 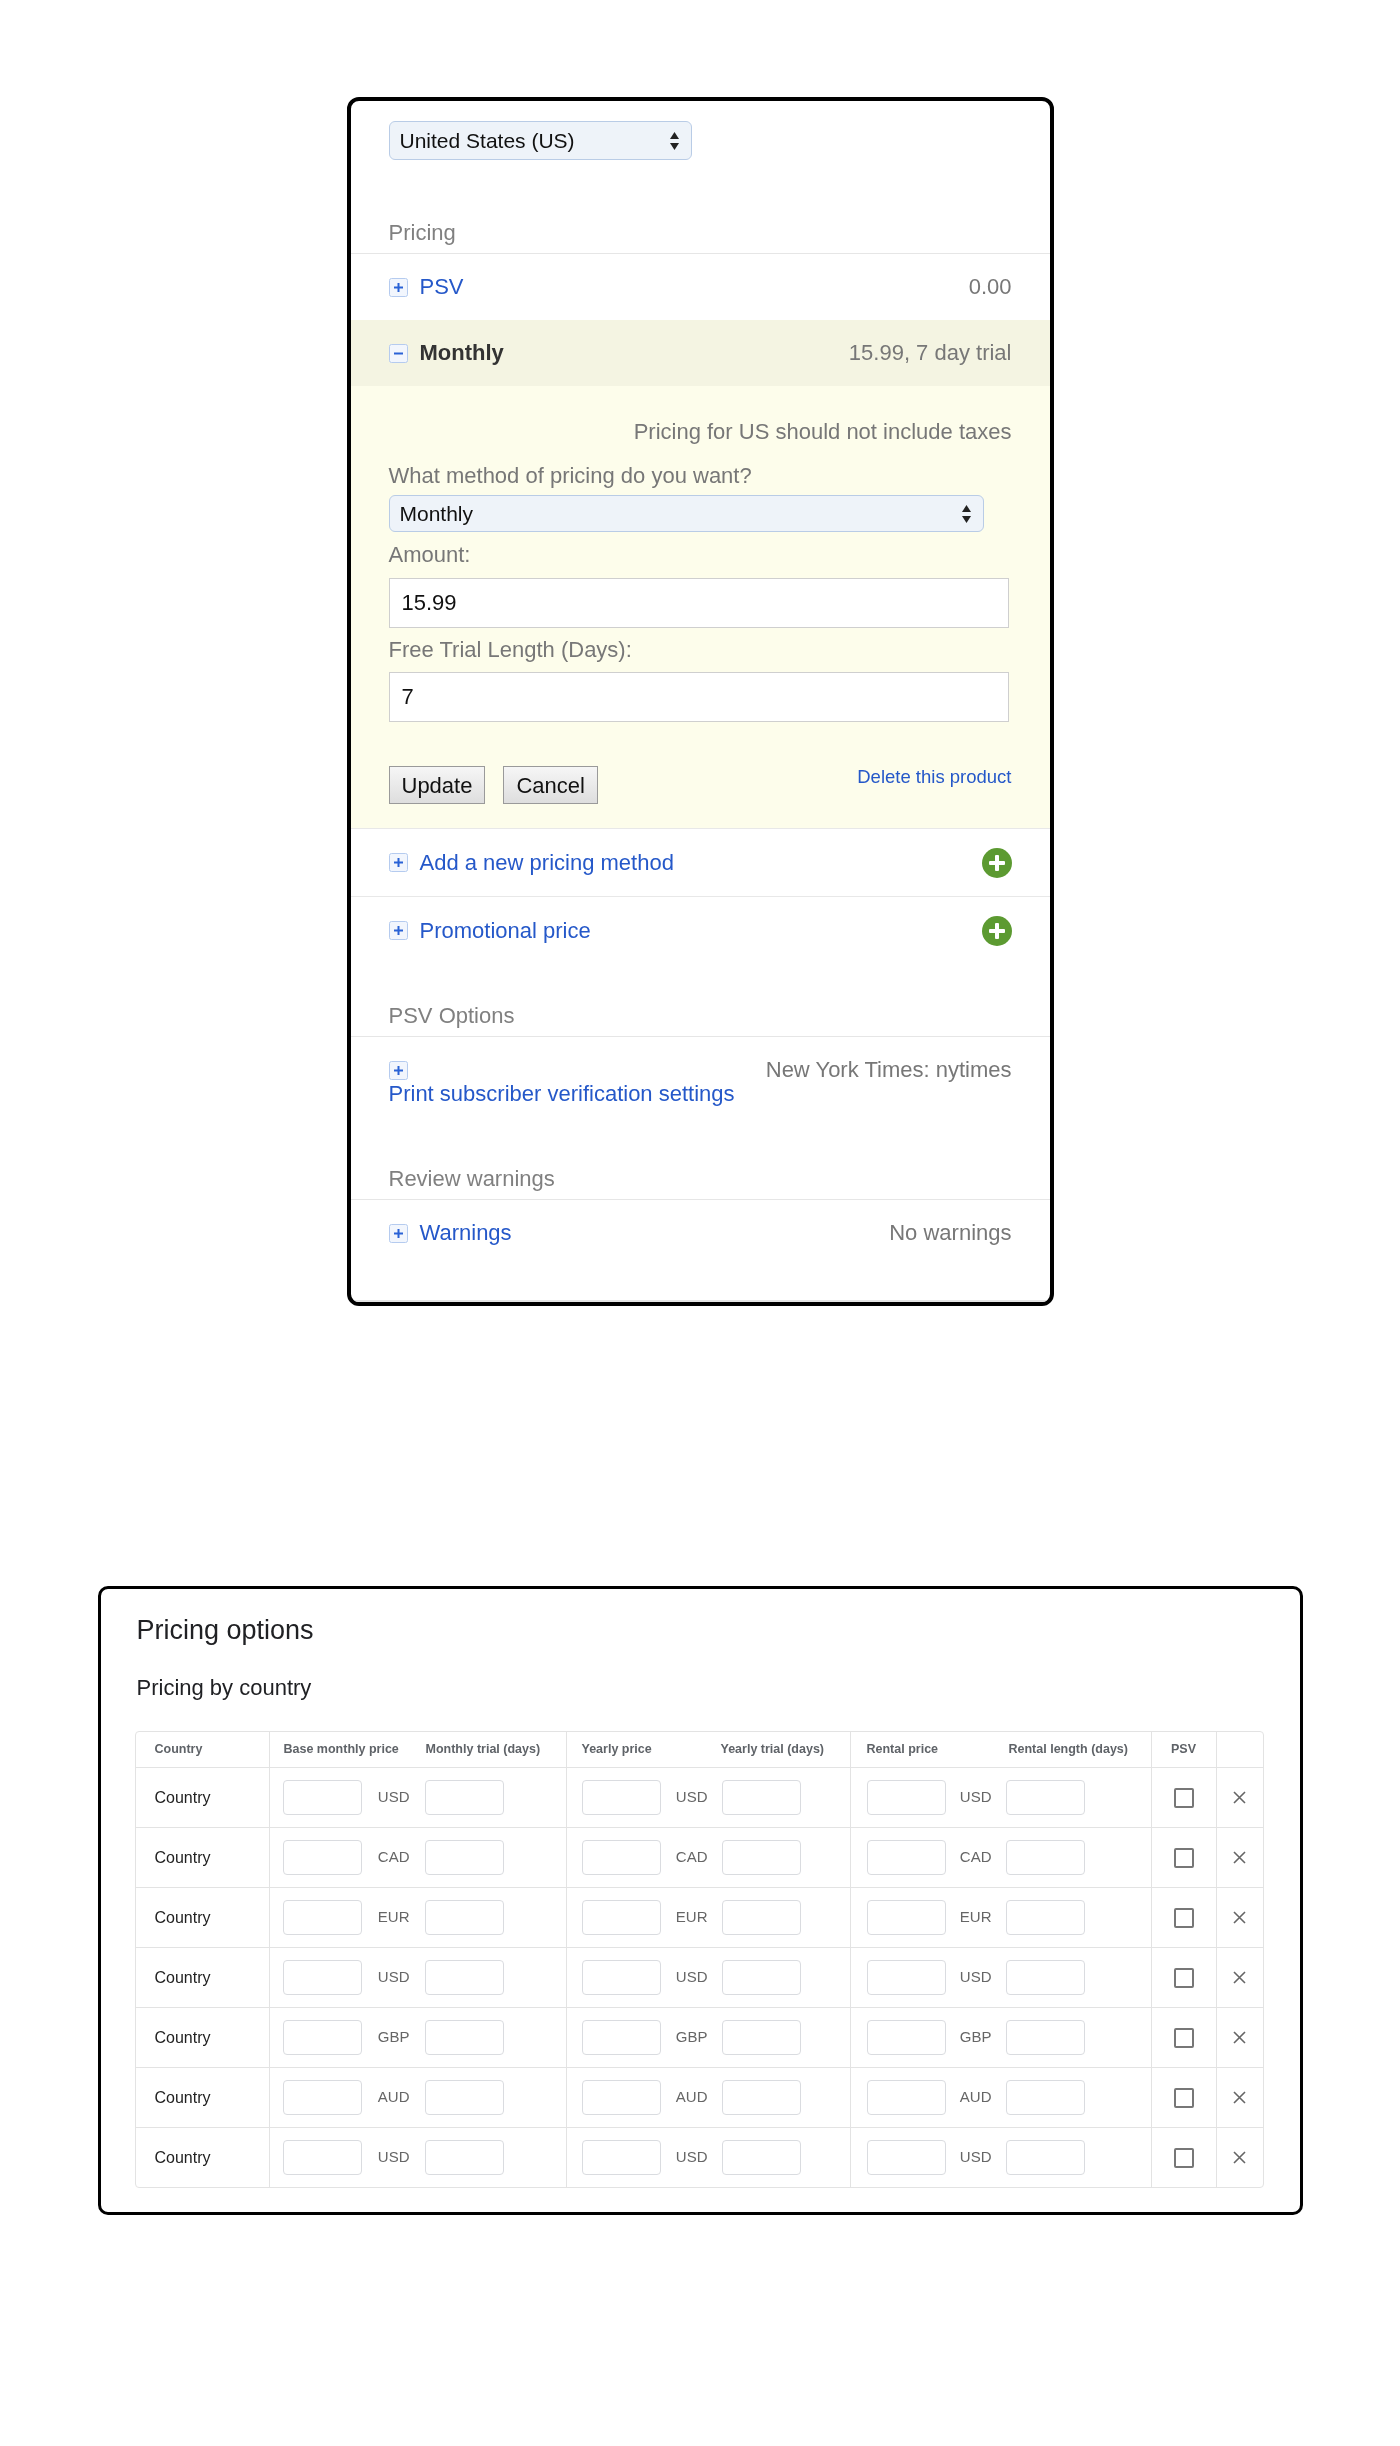 What do you see at coordinates (990, 287) in the screenshot?
I see `summary-text: 0.00` at bounding box center [990, 287].